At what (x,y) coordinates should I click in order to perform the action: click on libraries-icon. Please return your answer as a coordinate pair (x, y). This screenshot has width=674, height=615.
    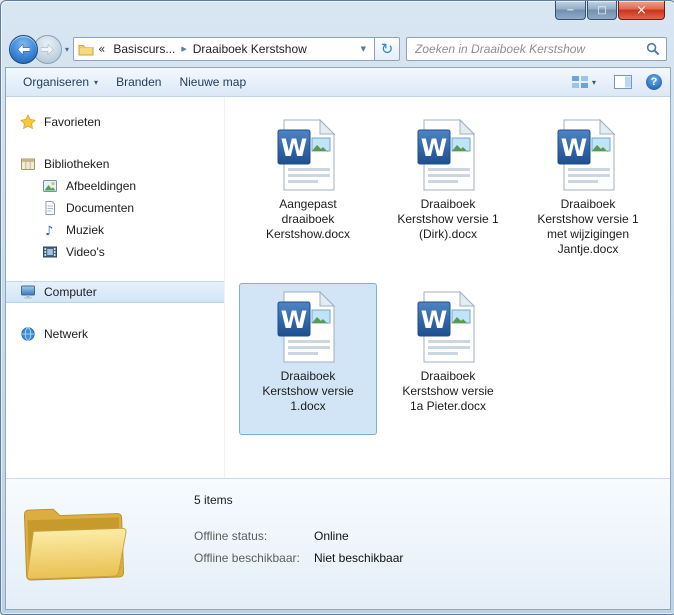
    Looking at the image, I should click on (28, 164).